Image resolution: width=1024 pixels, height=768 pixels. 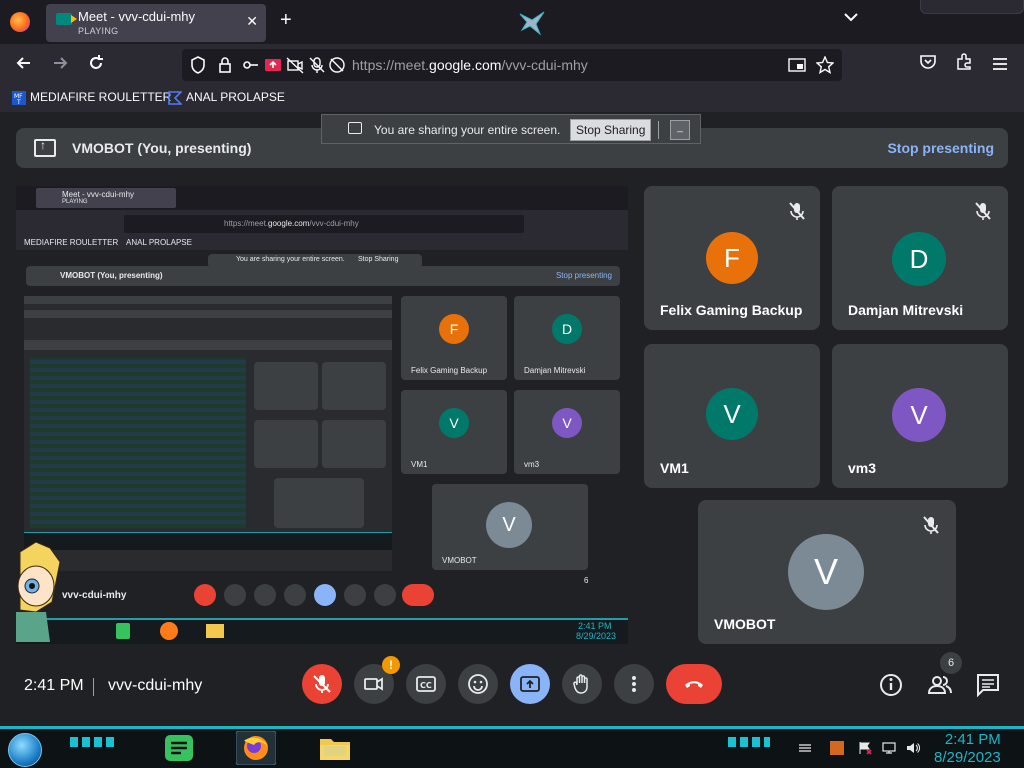 I want to click on avatar: V, so click(x=732, y=414).